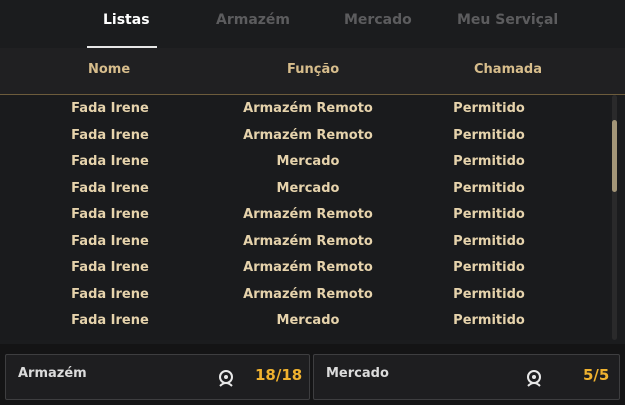 Image resolution: width=625 pixels, height=405 pixels. I want to click on scrollbar-thumb, so click(614, 156).